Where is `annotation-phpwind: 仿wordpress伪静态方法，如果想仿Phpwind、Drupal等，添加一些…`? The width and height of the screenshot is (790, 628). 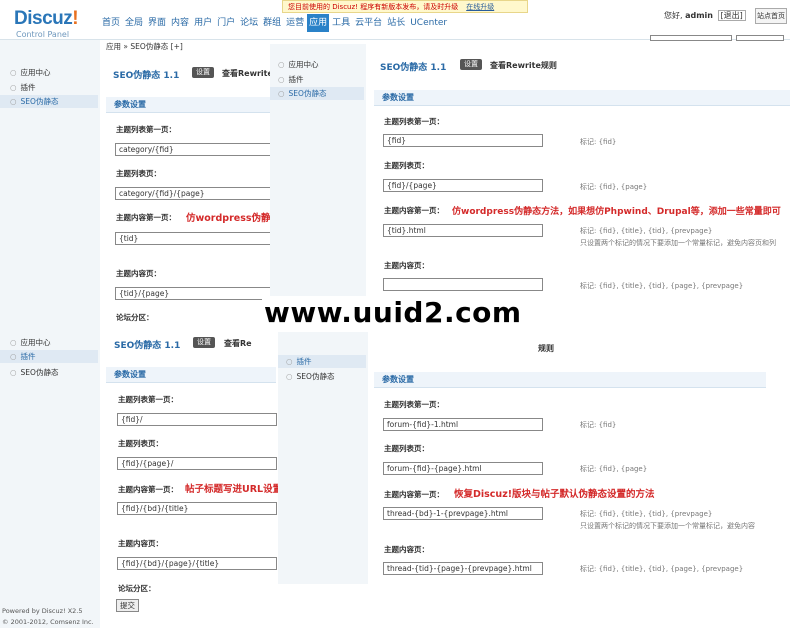
annotation-phpwind: 仿wordpress伪静态方法，如果想仿Phpwind、Drupal等，添加一些… is located at coordinates (616, 212).